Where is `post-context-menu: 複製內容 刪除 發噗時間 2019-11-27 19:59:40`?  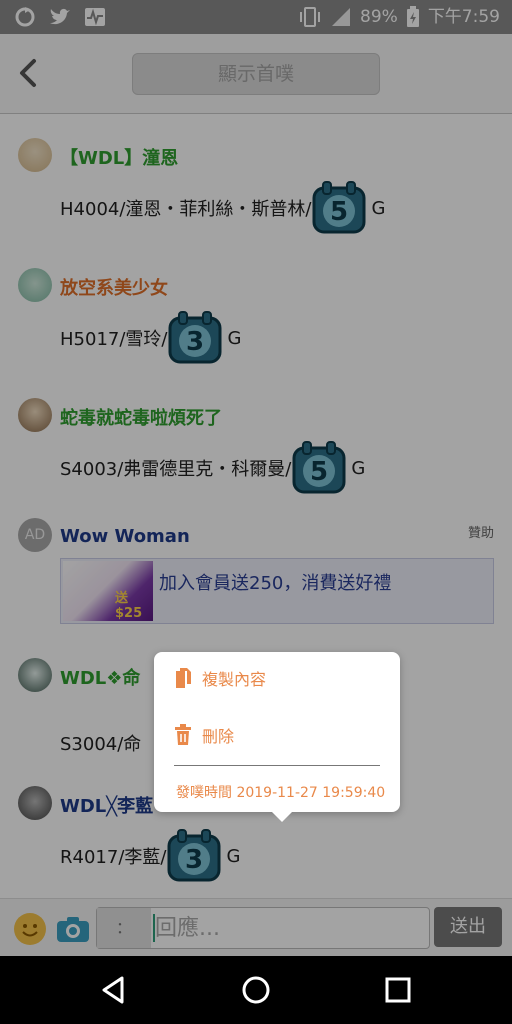
post-context-menu: 複製內容 刪除 發噗時間 2019-11-27 19:59:40 is located at coordinates (277, 737).